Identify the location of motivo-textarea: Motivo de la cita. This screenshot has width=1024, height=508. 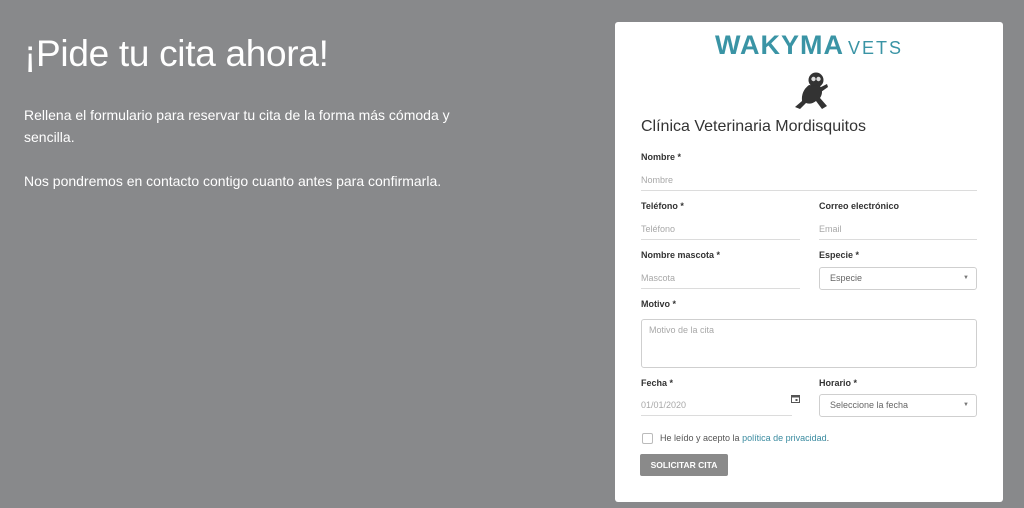
(809, 343).